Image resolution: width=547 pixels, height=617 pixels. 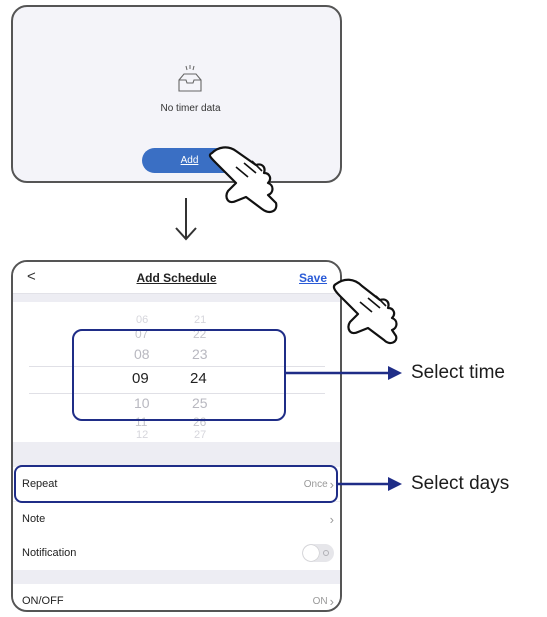 What do you see at coordinates (365, 311) in the screenshot?
I see `hand-pointer-icon` at bounding box center [365, 311].